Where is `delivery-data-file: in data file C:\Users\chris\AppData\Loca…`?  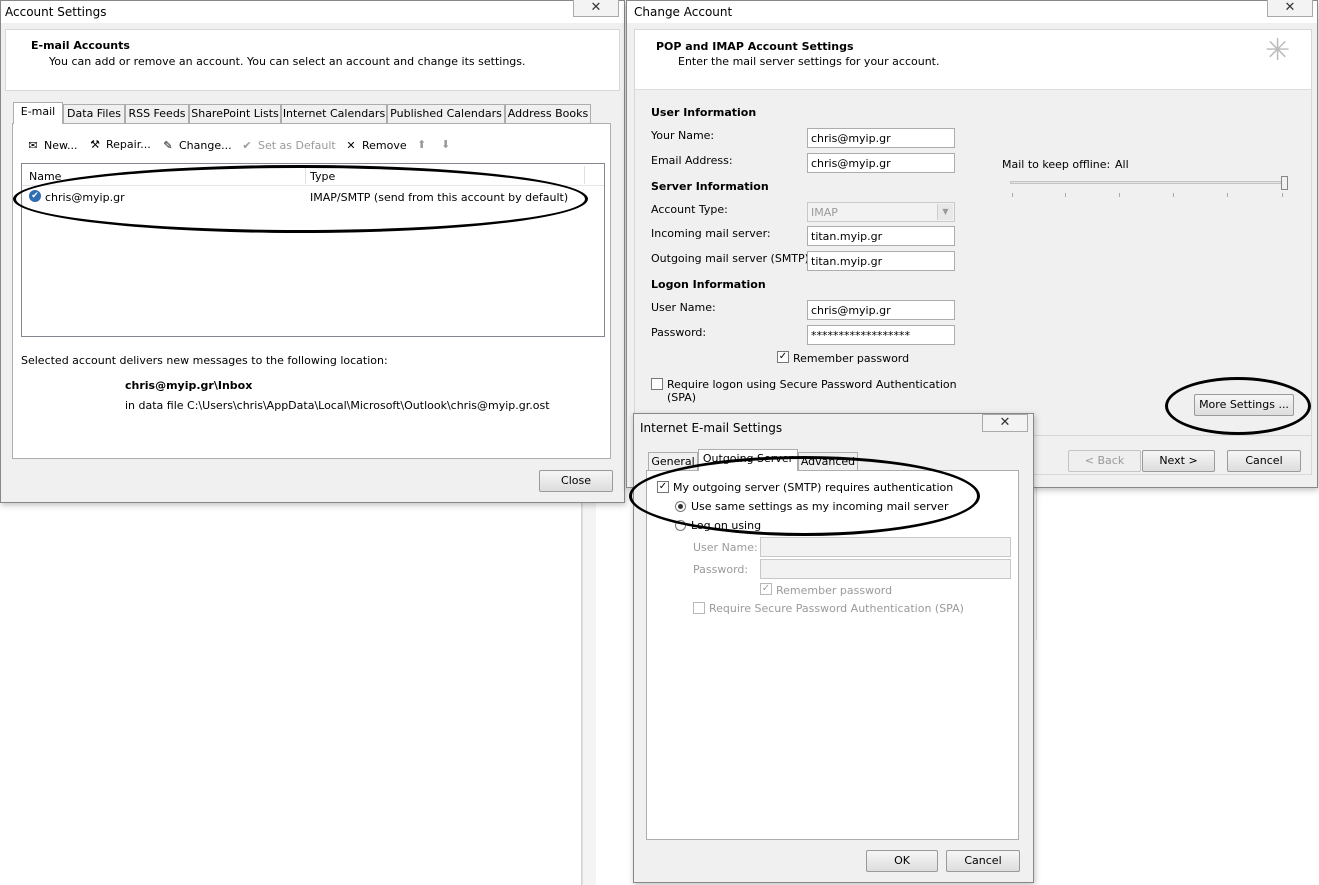
delivery-data-file: in data file C:\Users\chris\AppData\Loca… is located at coordinates (337, 405).